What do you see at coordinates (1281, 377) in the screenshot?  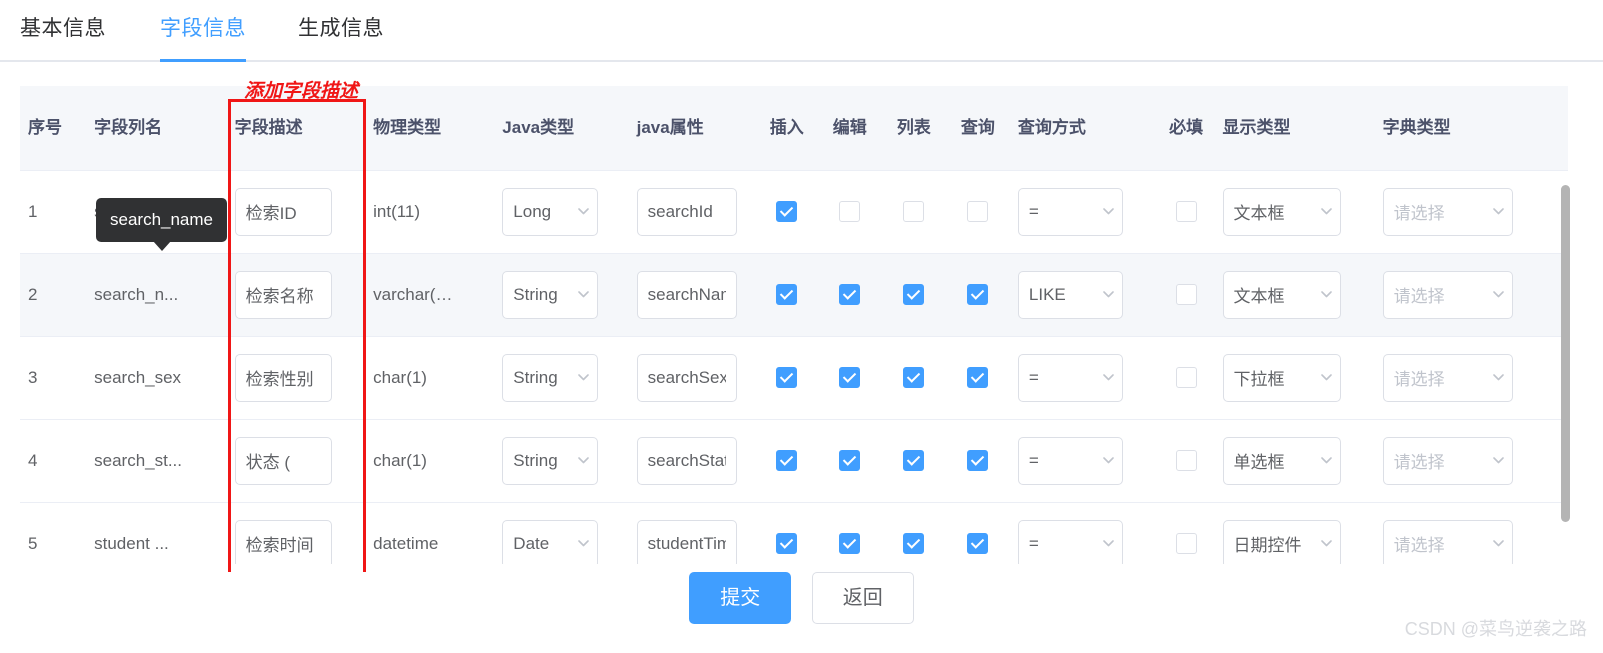 I see `display-type-select: 下拉框` at bounding box center [1281, 377].